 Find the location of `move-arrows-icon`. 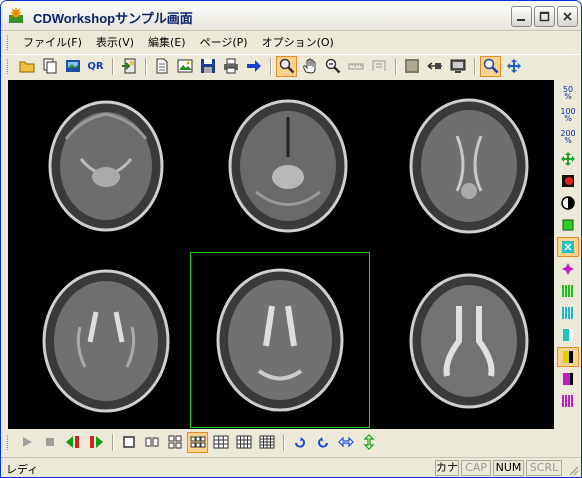

move-arrows-icon is located at coordinates (513, 66).